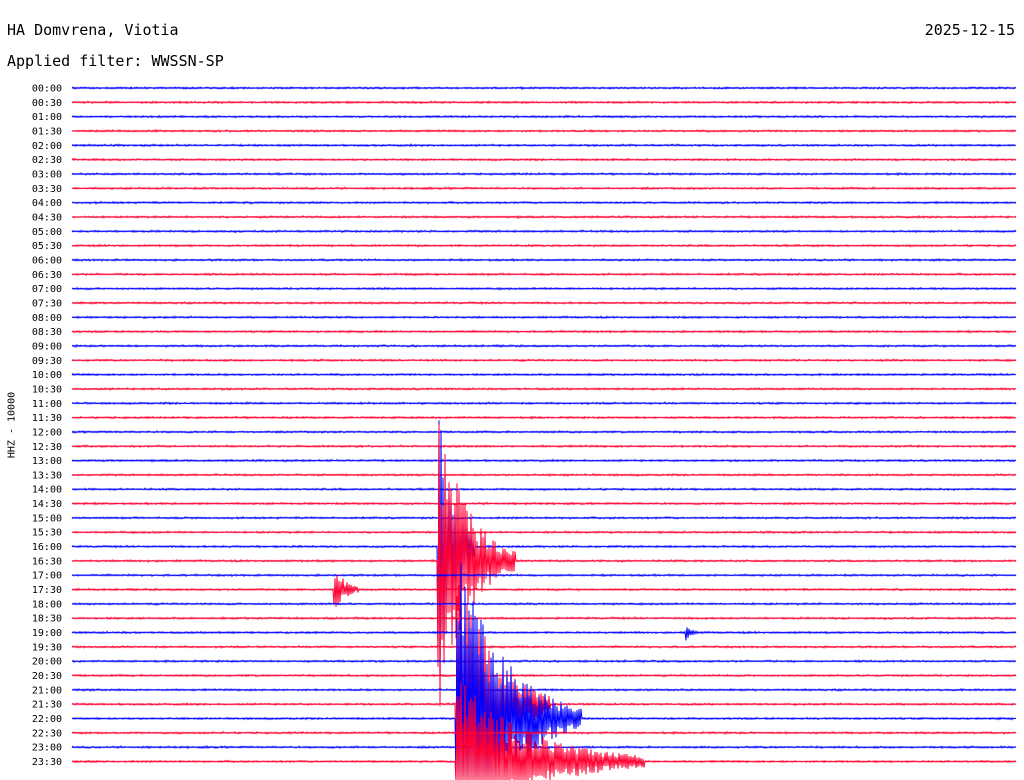 The width and height of the screenshot is (1024, 780). I want to click on time-label: 05:30, so click(47, 246).